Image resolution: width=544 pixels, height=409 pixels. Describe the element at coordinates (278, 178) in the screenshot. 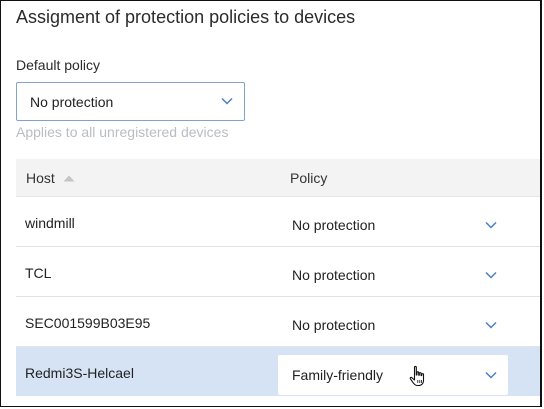

I see `table-header: Host Policy` at that location.